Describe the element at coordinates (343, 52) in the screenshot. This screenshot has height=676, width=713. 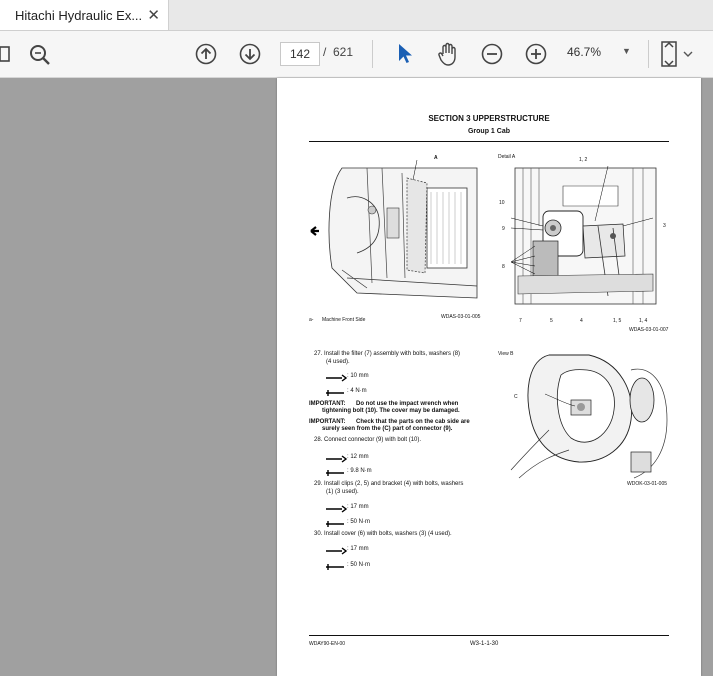
I see `total-pages: 621` at that location.